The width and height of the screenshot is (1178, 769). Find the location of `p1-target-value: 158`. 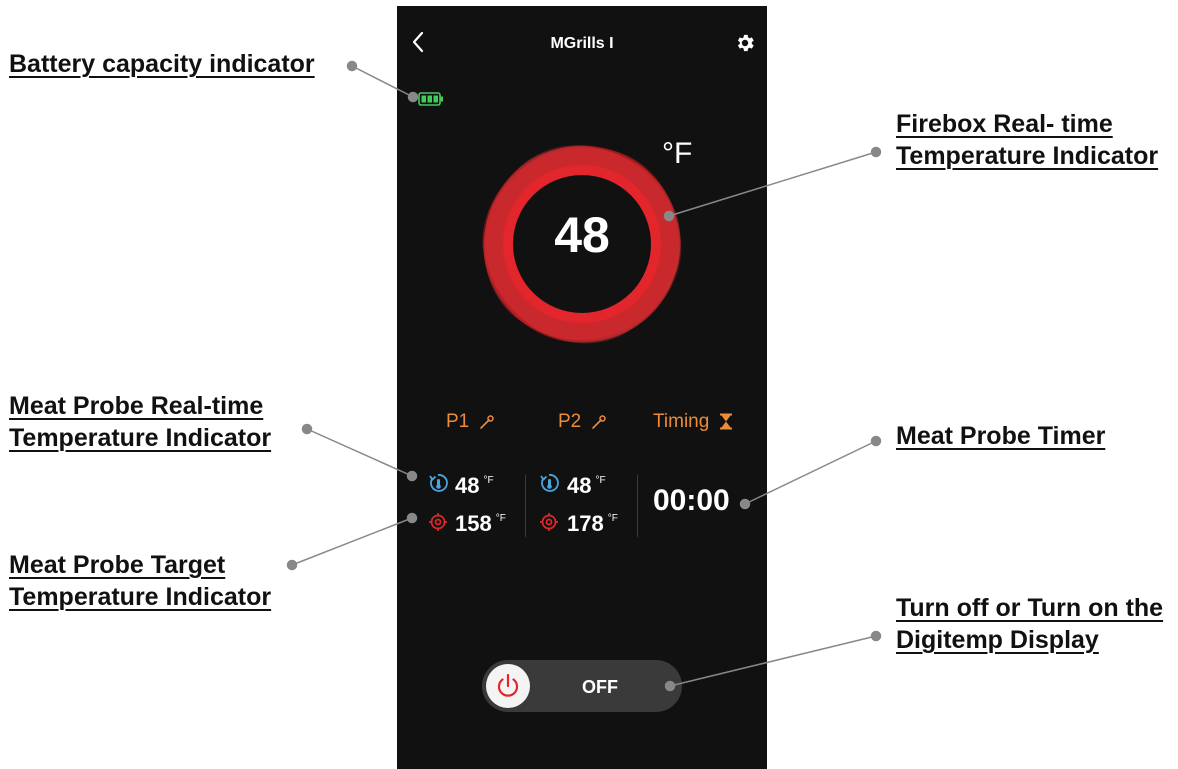

p1-target-value: 158 is located at coordinates (473, 523).